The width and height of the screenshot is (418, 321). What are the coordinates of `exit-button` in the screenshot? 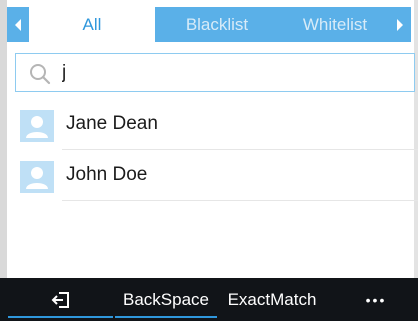 It's located at (60, 299).